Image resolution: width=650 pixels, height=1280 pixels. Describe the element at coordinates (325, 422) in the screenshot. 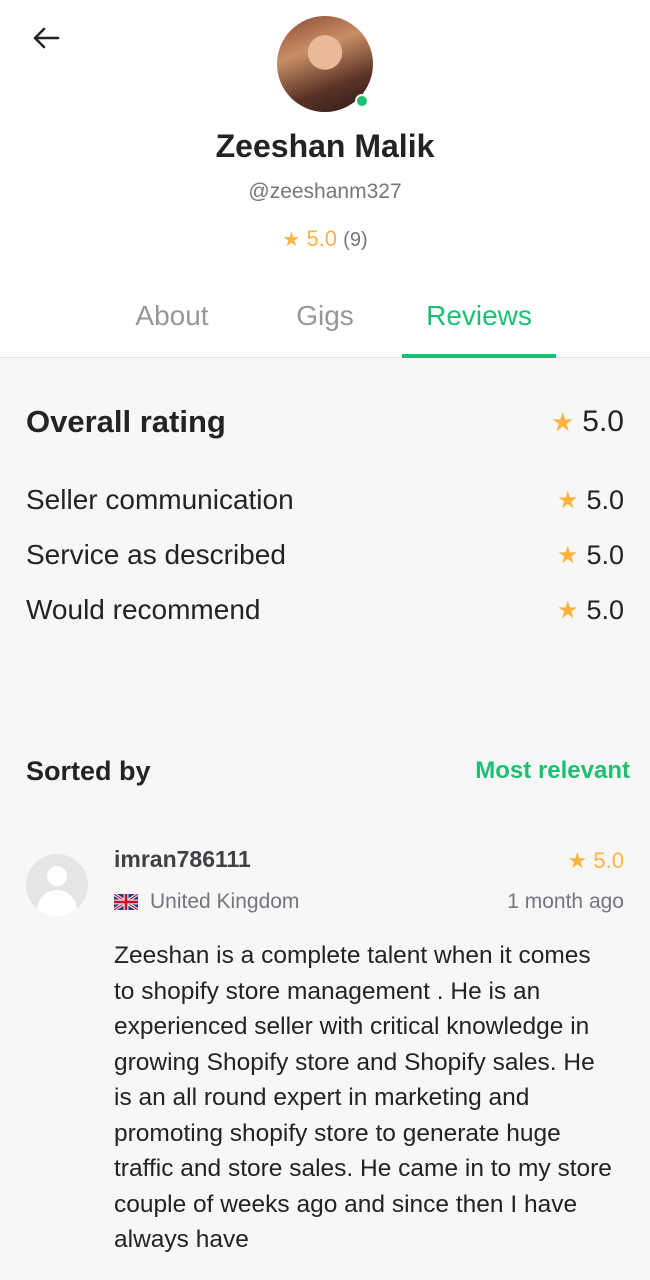

I see `overall-rating-row: Overall rating ★ 5.0` at that location.